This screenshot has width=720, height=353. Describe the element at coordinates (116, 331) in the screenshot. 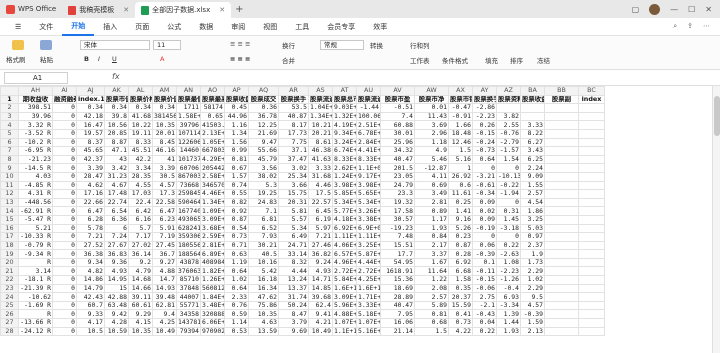

I see `cell: 10.59` at that location.